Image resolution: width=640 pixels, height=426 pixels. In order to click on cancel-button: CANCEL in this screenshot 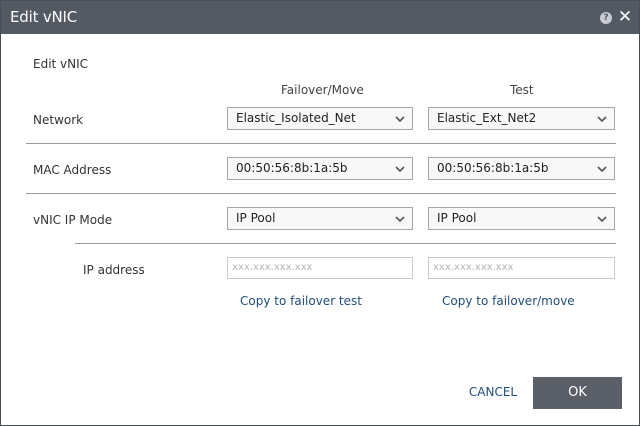, I will do `click(493, 392)`.